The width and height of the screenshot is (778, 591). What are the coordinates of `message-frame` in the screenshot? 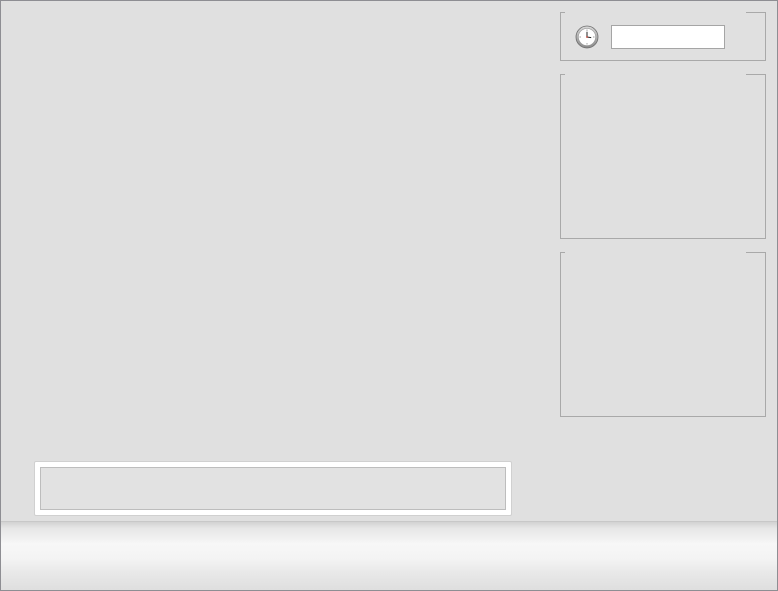 It's located at (273, 488).